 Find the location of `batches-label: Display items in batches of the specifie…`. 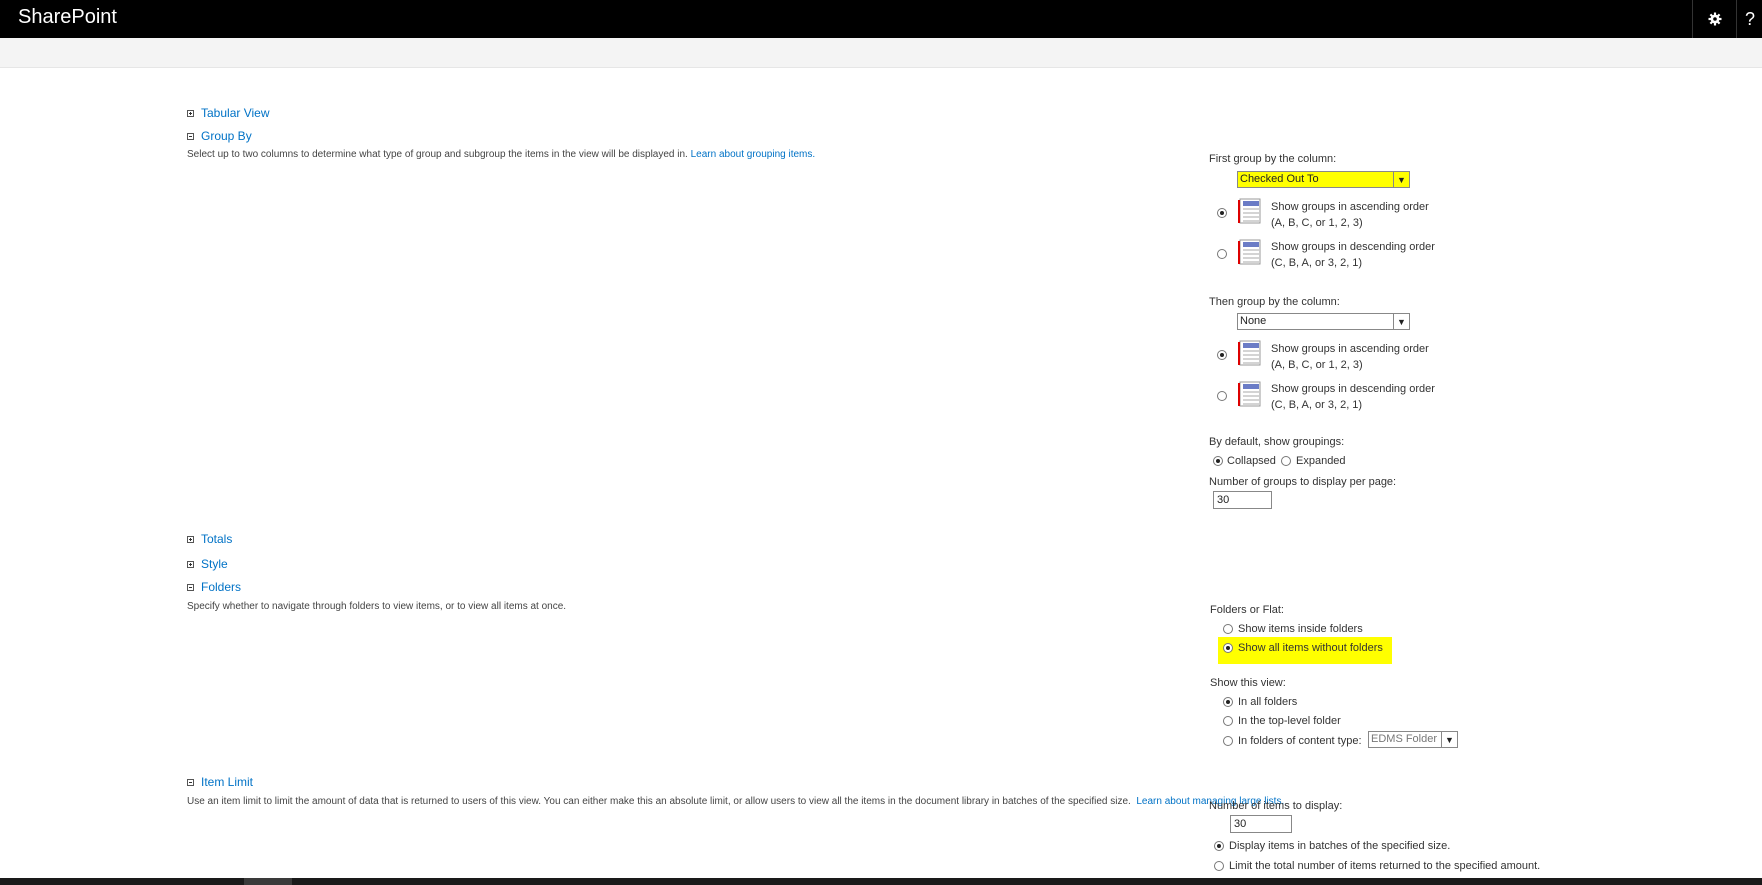

batches-label: Display items in batches of the specifie… is located at coordinates (1340, 846).